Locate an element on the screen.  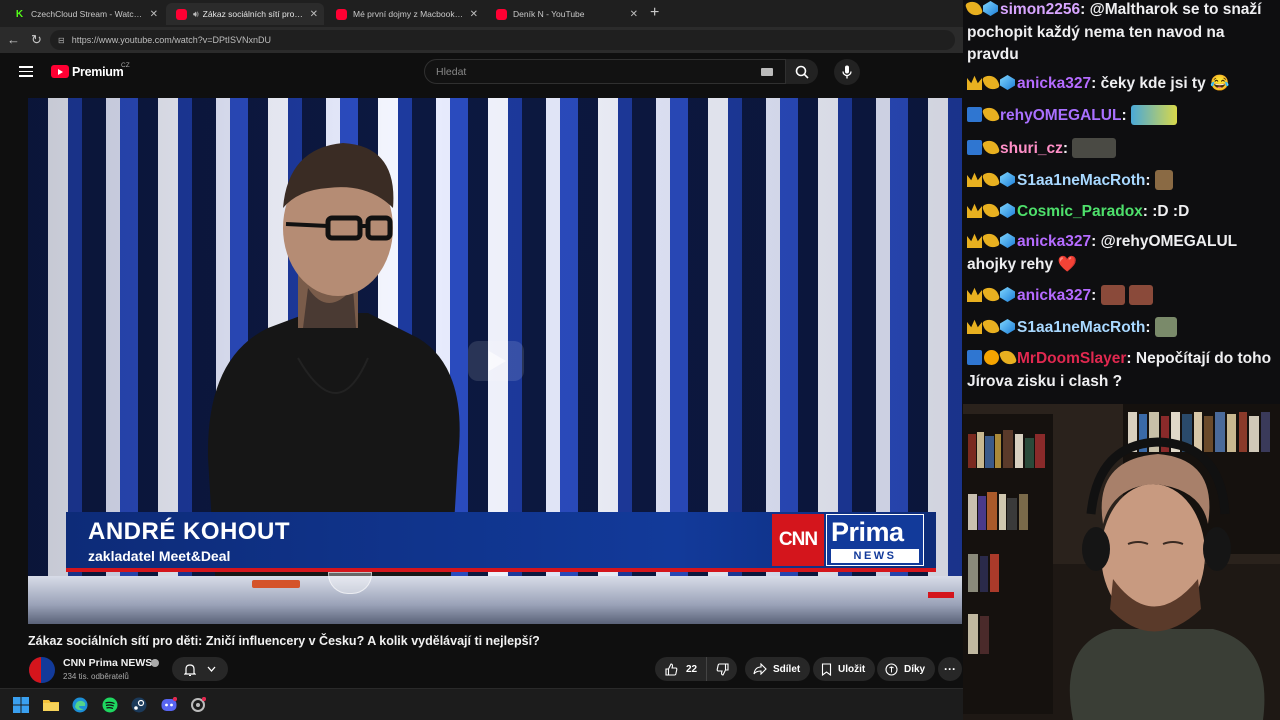
chat-message: anicka327: is located at coordinates (1121, 296).